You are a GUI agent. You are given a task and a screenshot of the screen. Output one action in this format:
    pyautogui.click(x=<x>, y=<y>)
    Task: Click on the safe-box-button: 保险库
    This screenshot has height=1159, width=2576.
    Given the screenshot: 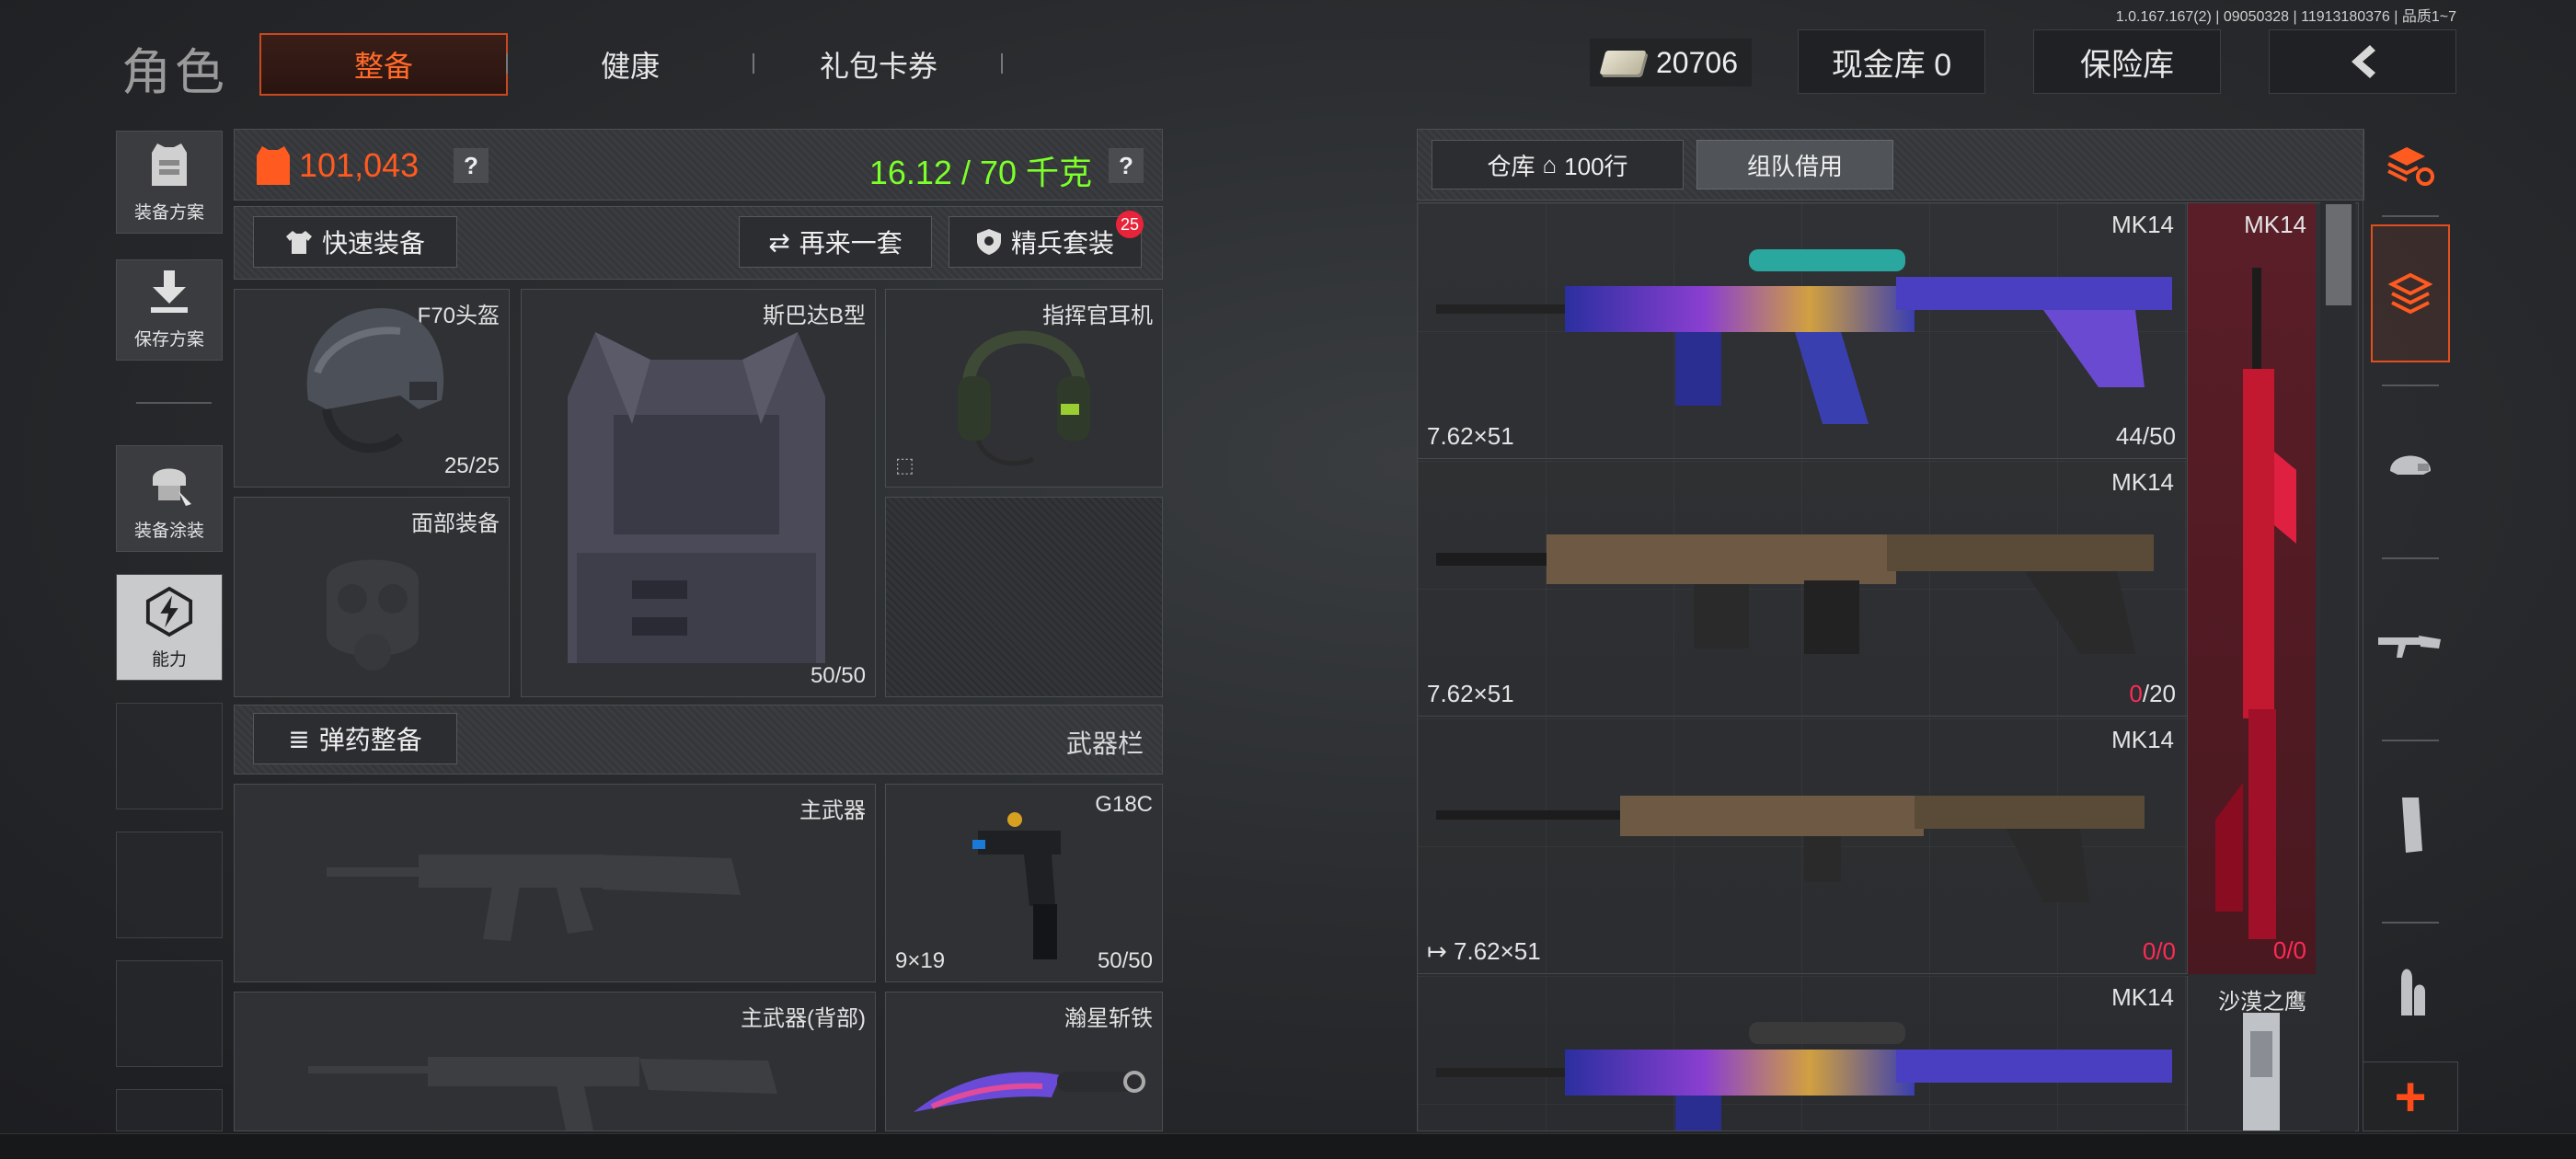 What is the action you would take?
    pyautogui.click(x=2127, y=61)
    